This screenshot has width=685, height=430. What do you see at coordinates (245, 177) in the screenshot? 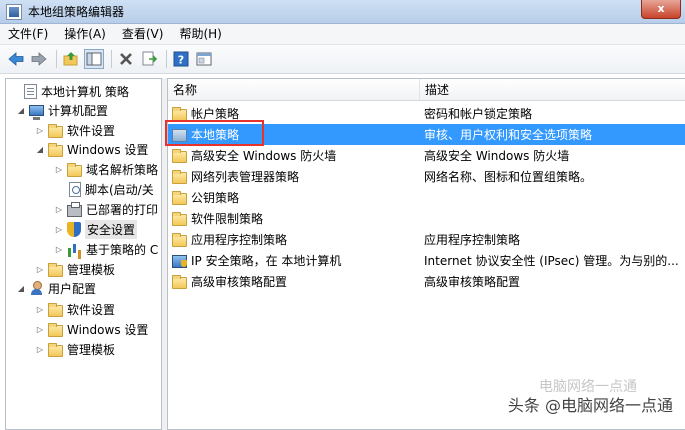
I see `item-name: 网络列表管理器策略` at bounding box center [245, 177].